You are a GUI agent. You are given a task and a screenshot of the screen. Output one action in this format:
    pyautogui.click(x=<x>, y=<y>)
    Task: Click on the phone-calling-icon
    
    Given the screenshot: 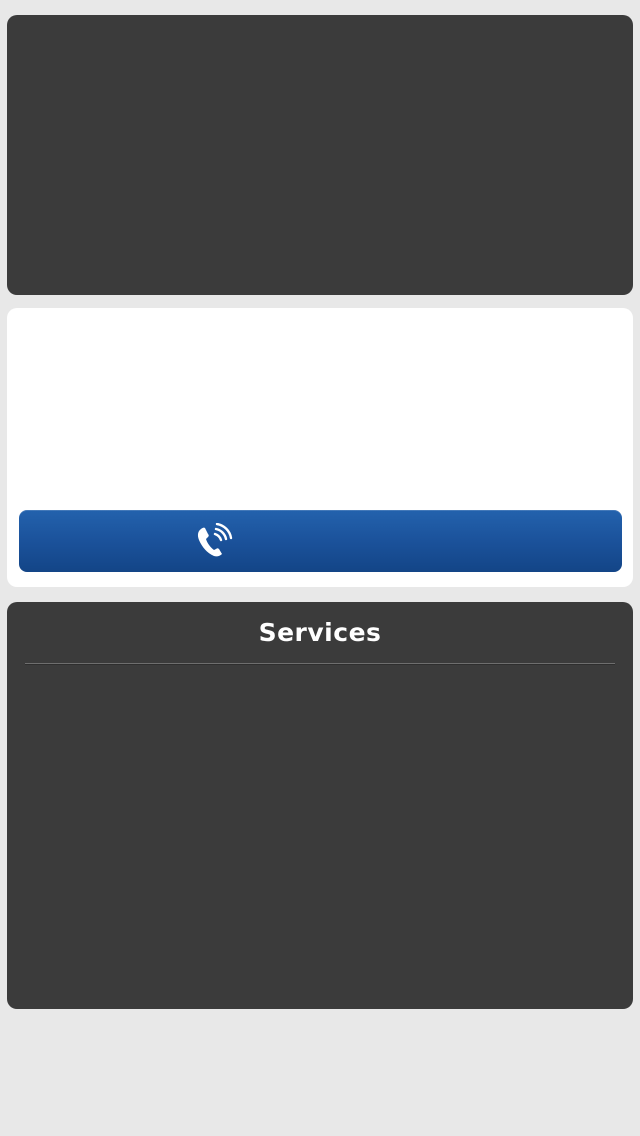 What is the action you would take?
    pyautogui.click(x=215, y=540)
    